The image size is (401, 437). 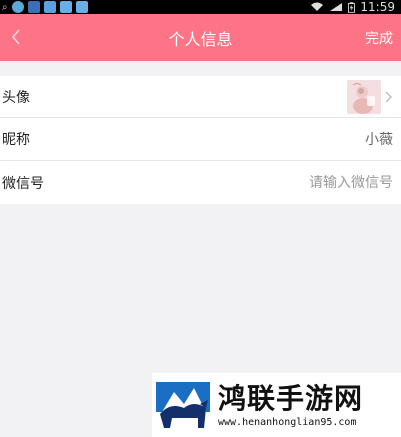 What do you see at coordinates (291, 398) in the screenshot?
I see `watermark-title: 鸿联手游网` at bounding box center [291, 398].